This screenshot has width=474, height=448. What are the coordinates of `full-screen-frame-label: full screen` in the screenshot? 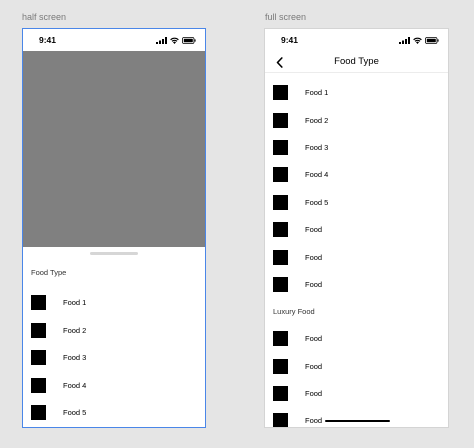 It's located at (286, 17).